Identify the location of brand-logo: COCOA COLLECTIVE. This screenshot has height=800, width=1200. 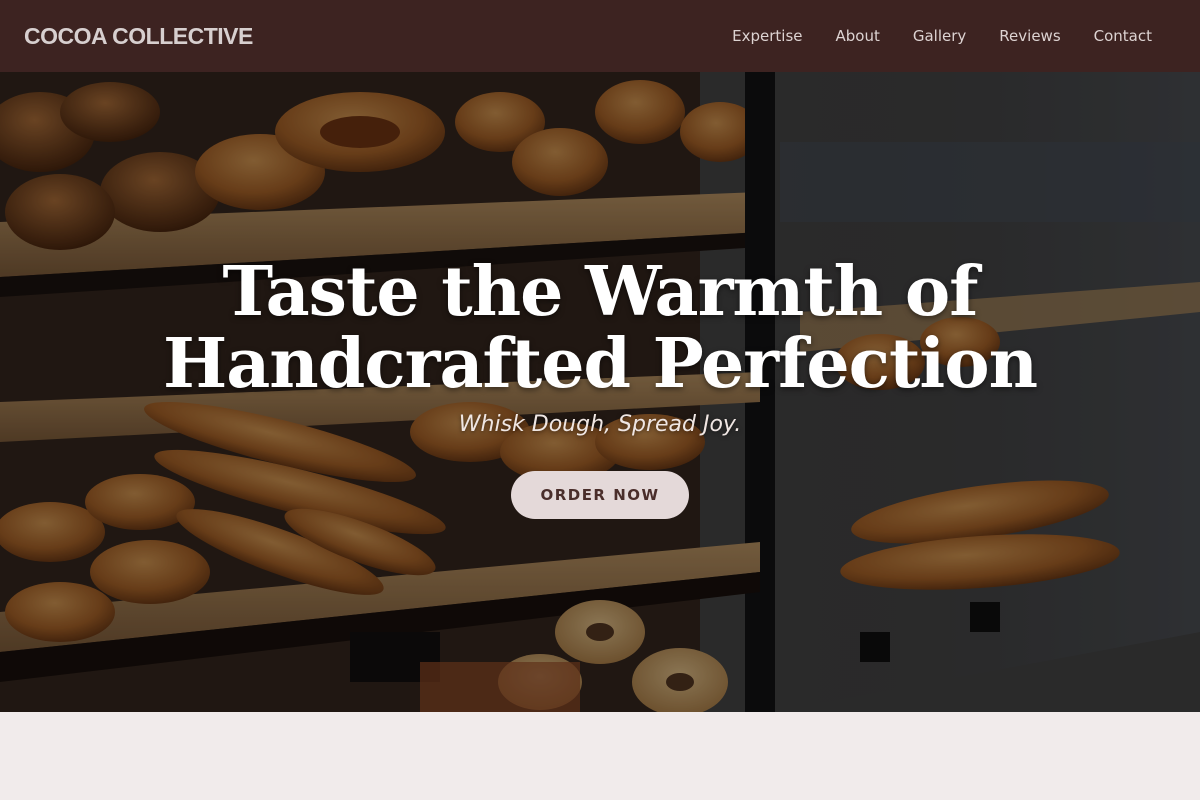
(138, 36).